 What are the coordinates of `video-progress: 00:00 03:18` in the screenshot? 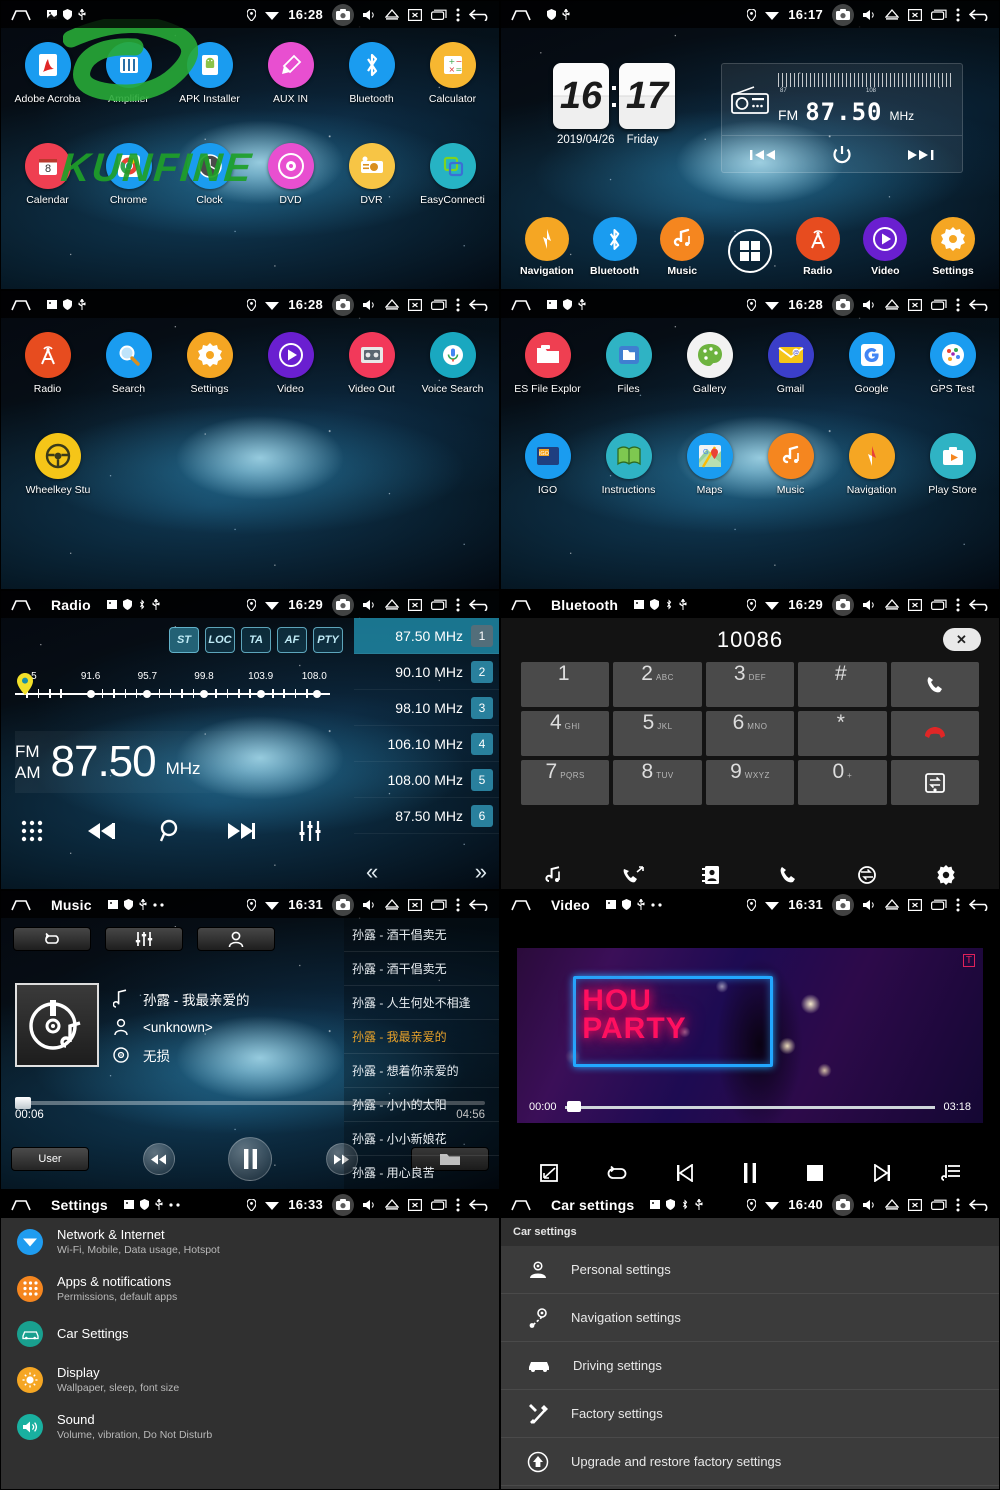 It's located at (750, 1106).